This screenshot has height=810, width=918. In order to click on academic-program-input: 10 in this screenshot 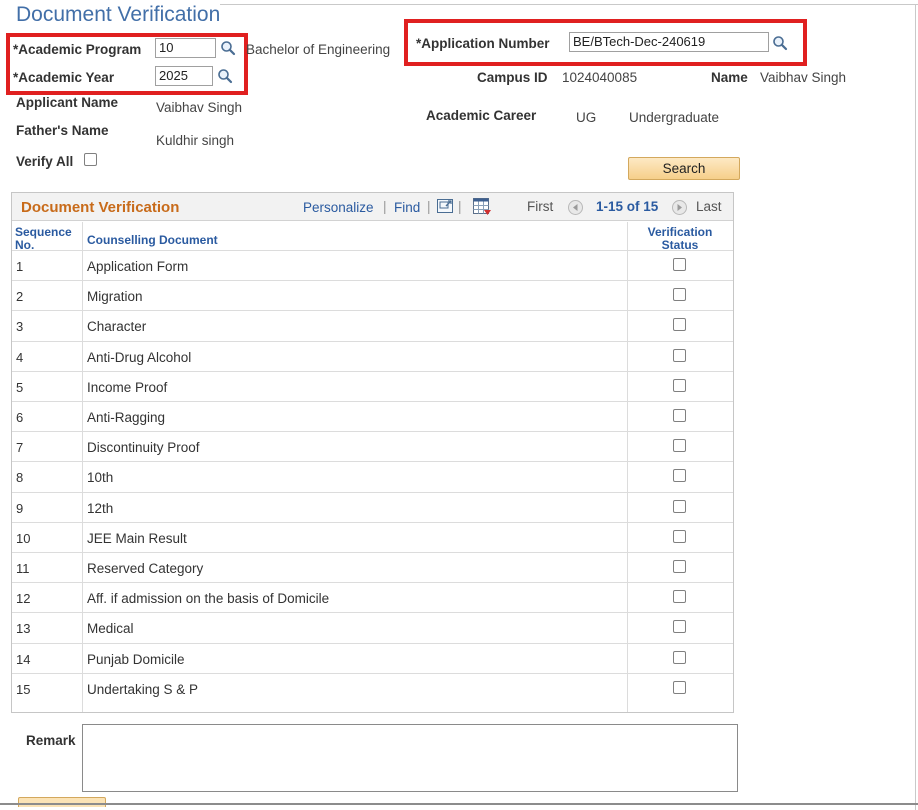, I will do `click(185, 48)`.